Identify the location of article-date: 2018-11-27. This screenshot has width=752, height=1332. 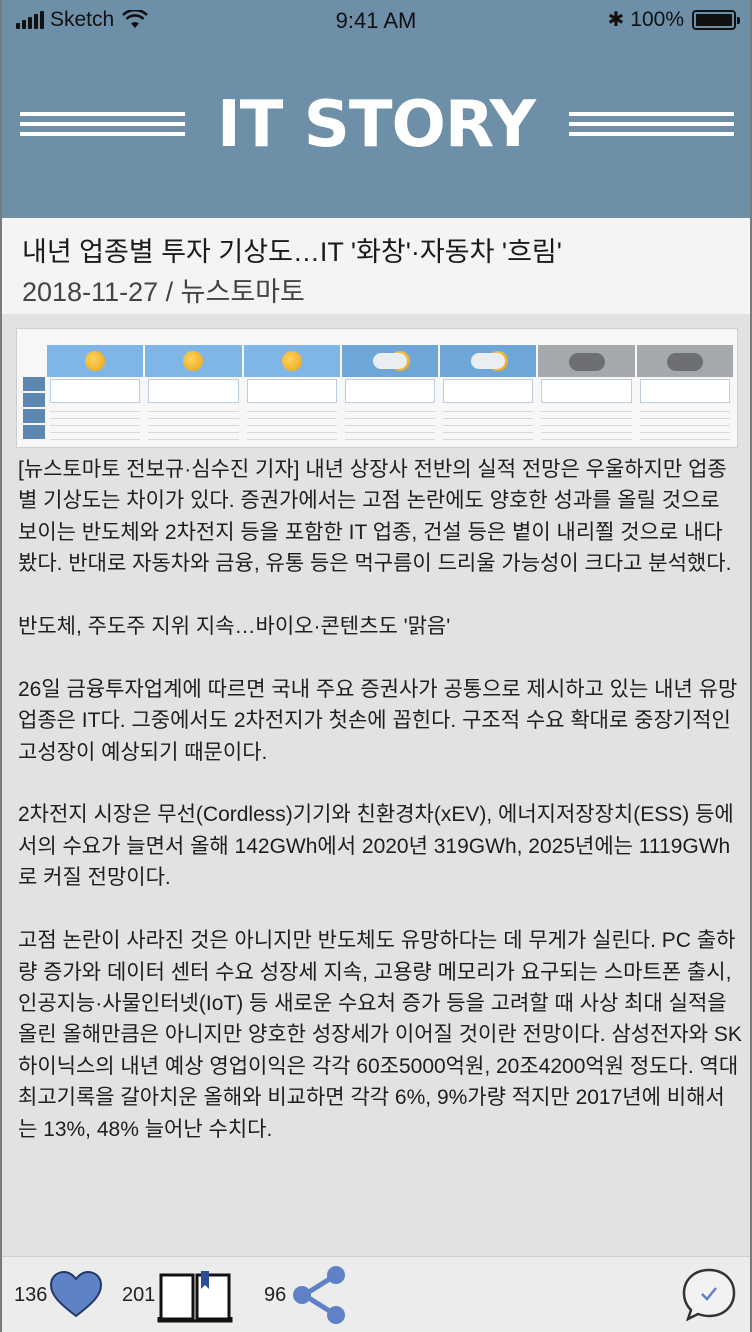
(90, 292).